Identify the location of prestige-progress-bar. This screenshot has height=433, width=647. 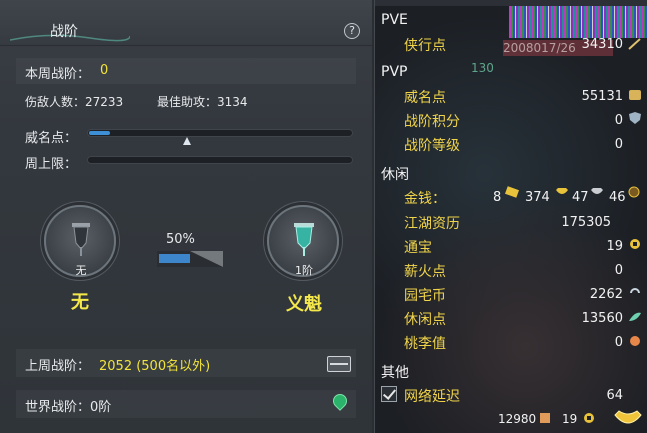
(220, 133).